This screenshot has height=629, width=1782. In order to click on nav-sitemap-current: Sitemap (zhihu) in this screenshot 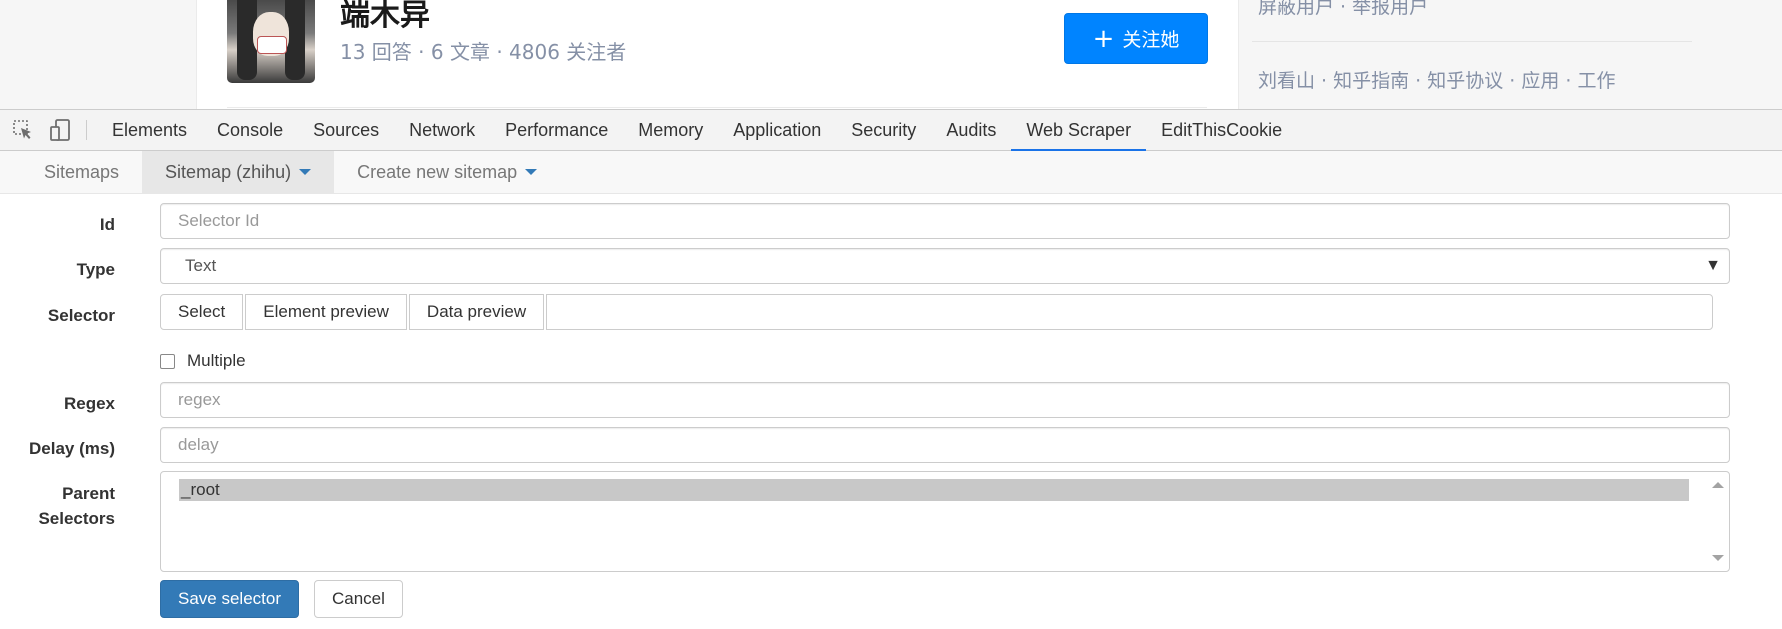, I will do `click(238, 172)`.